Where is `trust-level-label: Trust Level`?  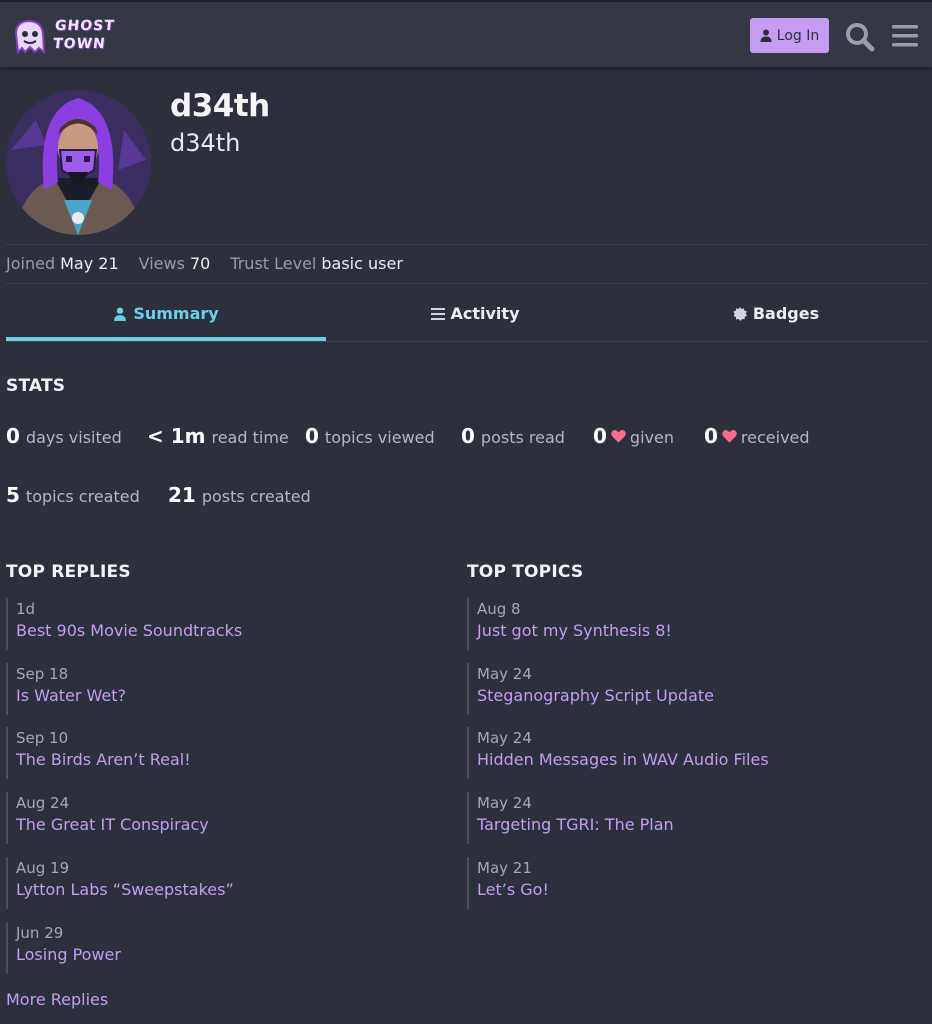 trust-level-label: Trust Level is located at coordinates (273, 263).